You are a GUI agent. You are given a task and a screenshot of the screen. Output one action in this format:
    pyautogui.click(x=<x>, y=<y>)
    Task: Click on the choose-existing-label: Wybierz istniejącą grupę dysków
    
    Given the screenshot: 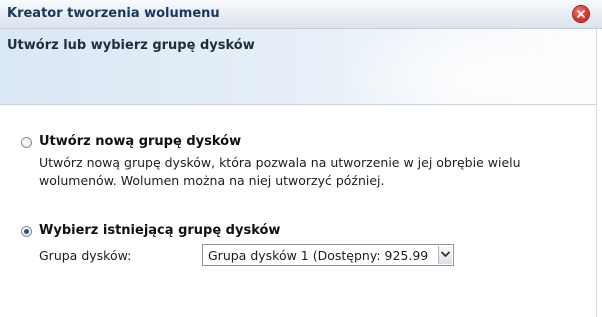 What is the action you would take?
    pyautogui.click(x=159, y=230)
    